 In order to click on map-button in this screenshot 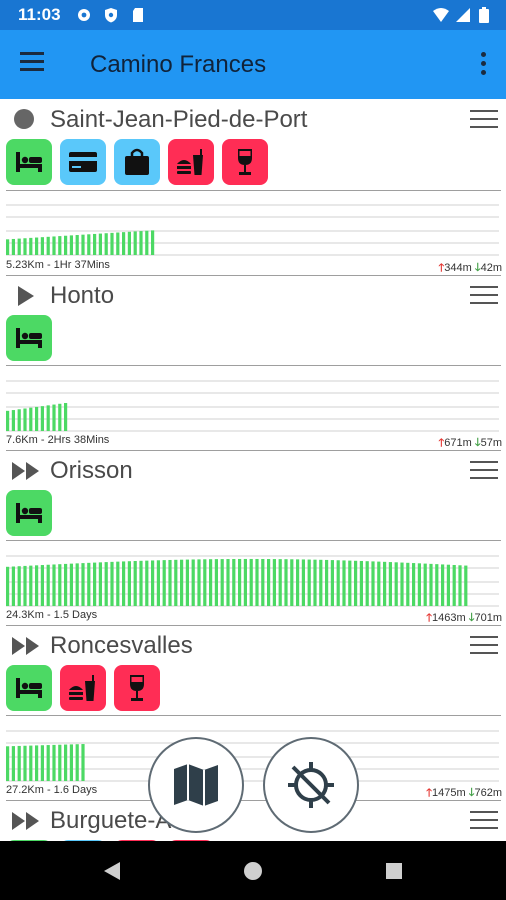, I will do `click(196, 785)`.